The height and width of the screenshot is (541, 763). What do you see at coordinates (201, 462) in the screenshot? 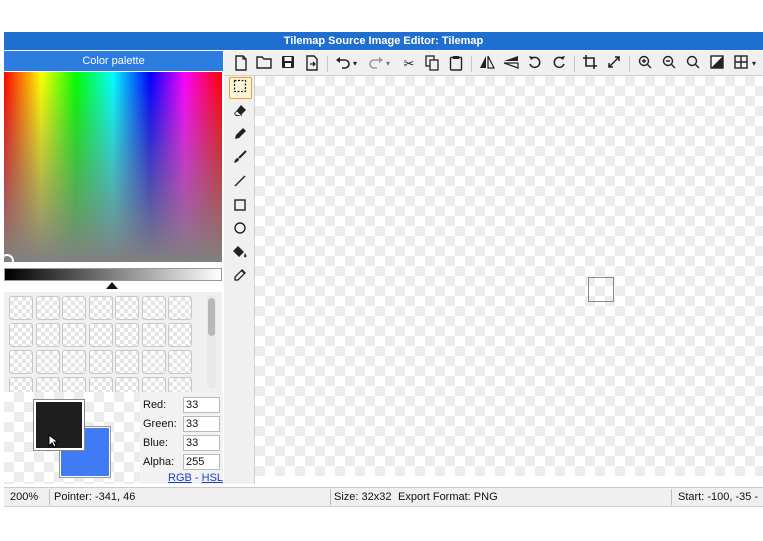
I see `alpha-input: 255` at bounding box center [201, 462].